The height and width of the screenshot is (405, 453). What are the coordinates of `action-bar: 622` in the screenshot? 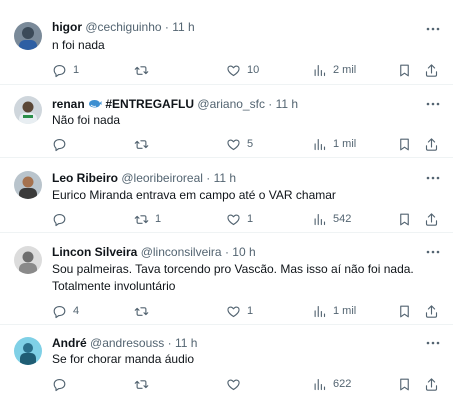 It's located at (247, 384).